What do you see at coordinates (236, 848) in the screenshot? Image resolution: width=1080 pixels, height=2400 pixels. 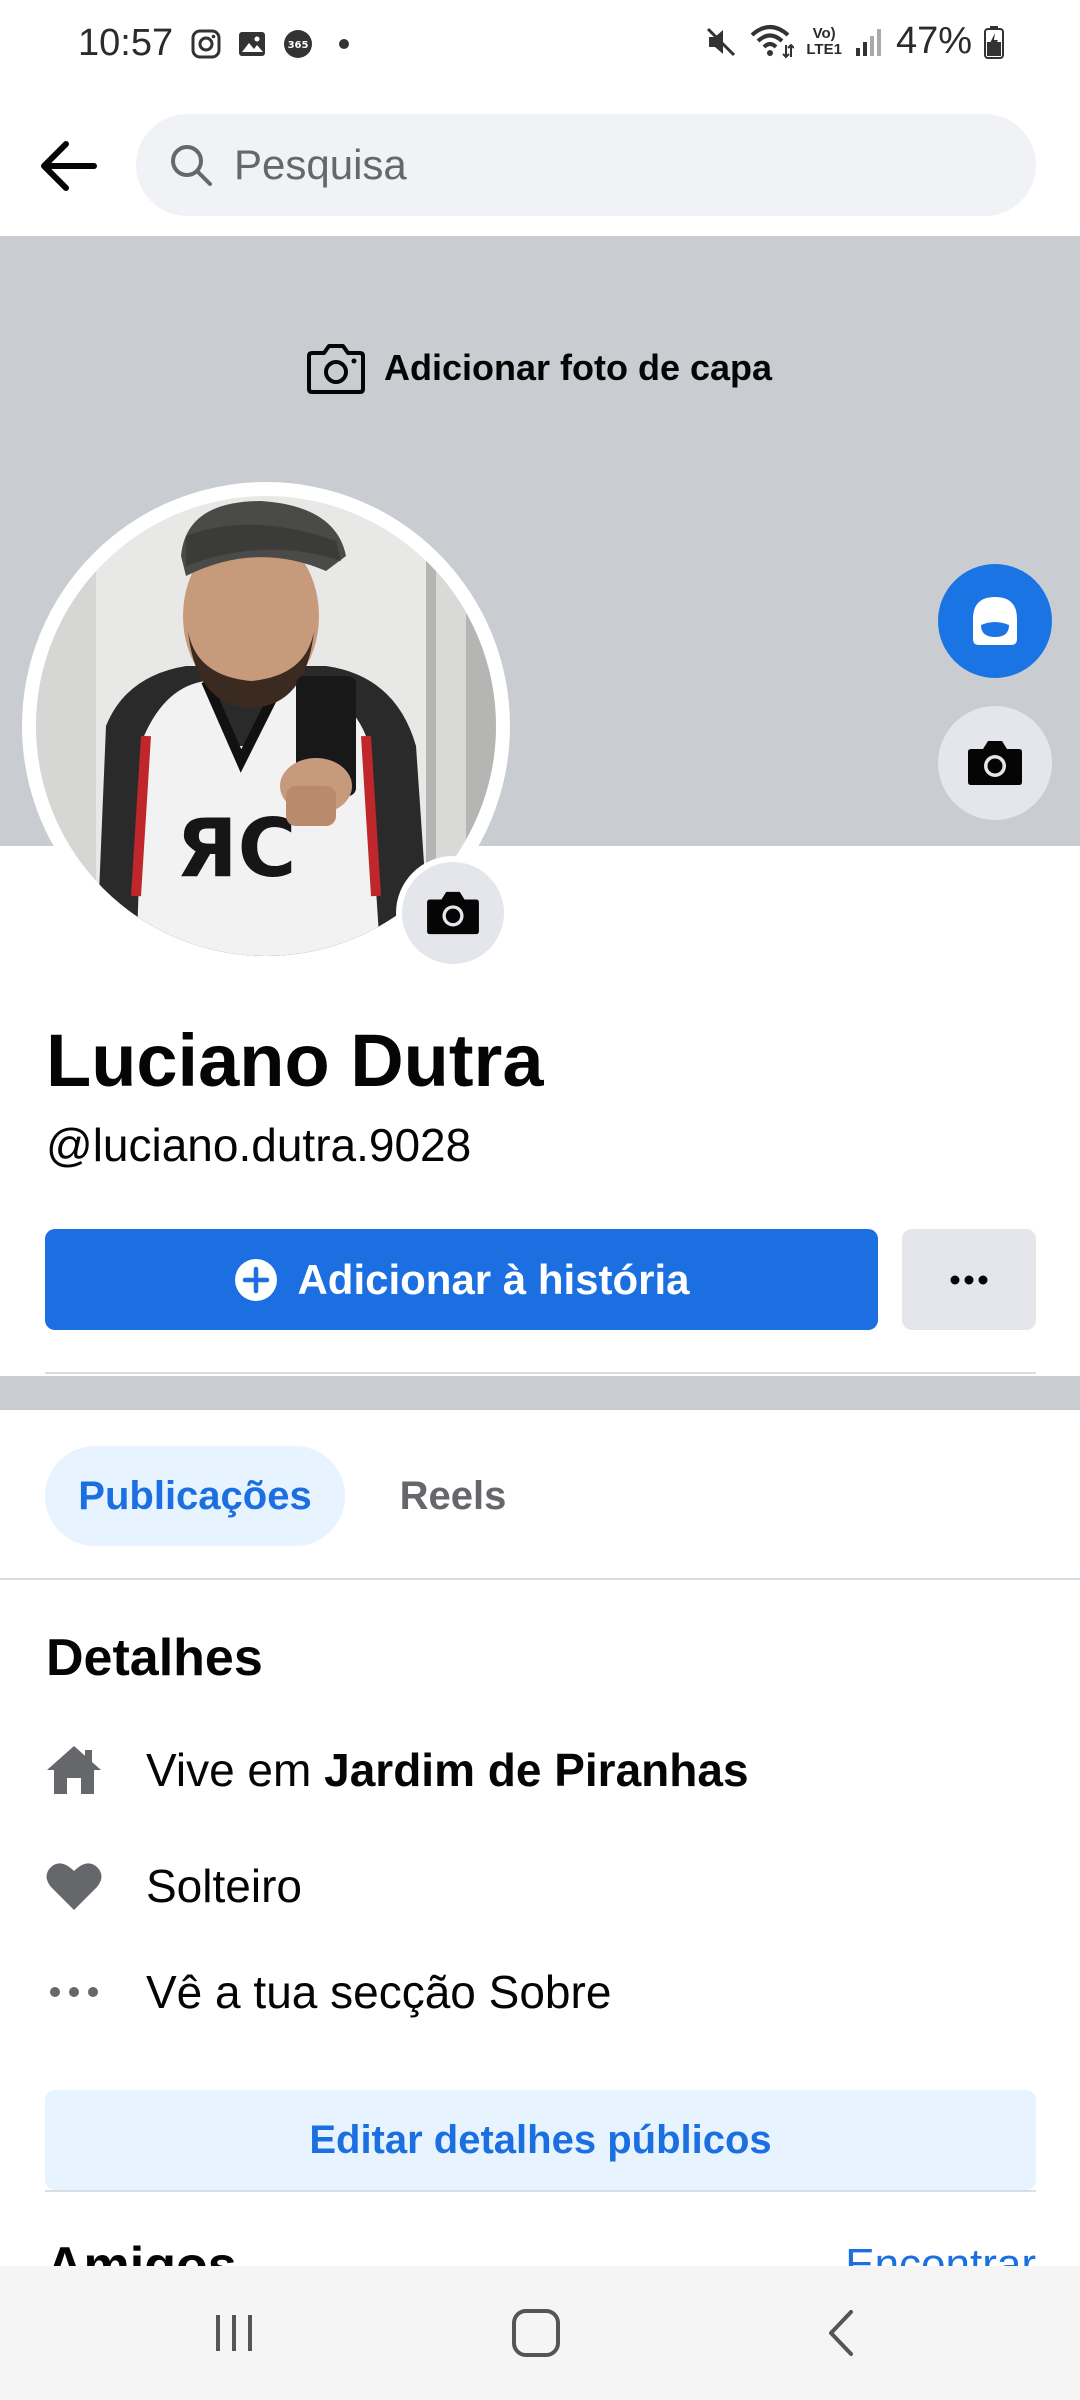 I see `svg-text: ЯC` at bounding box center [236, 848].